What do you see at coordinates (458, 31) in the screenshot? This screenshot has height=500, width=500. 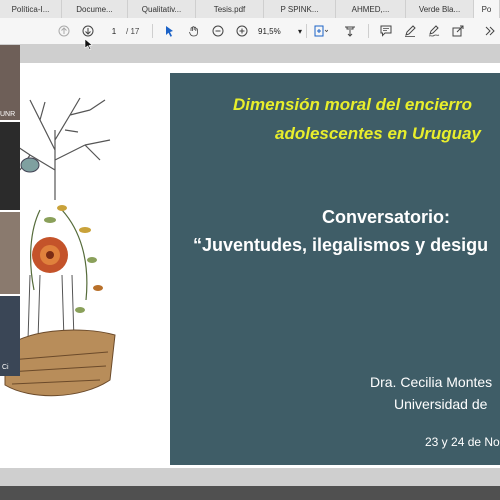 I see `share-icon` at bounding box center [458, 31].